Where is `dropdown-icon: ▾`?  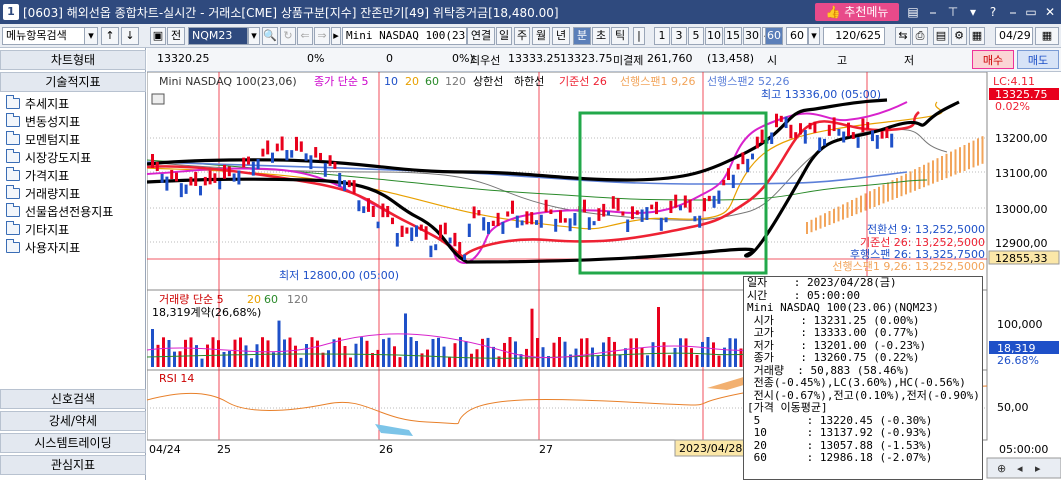
dropdown-icon: ▾ is located at coordinates (973, 12).